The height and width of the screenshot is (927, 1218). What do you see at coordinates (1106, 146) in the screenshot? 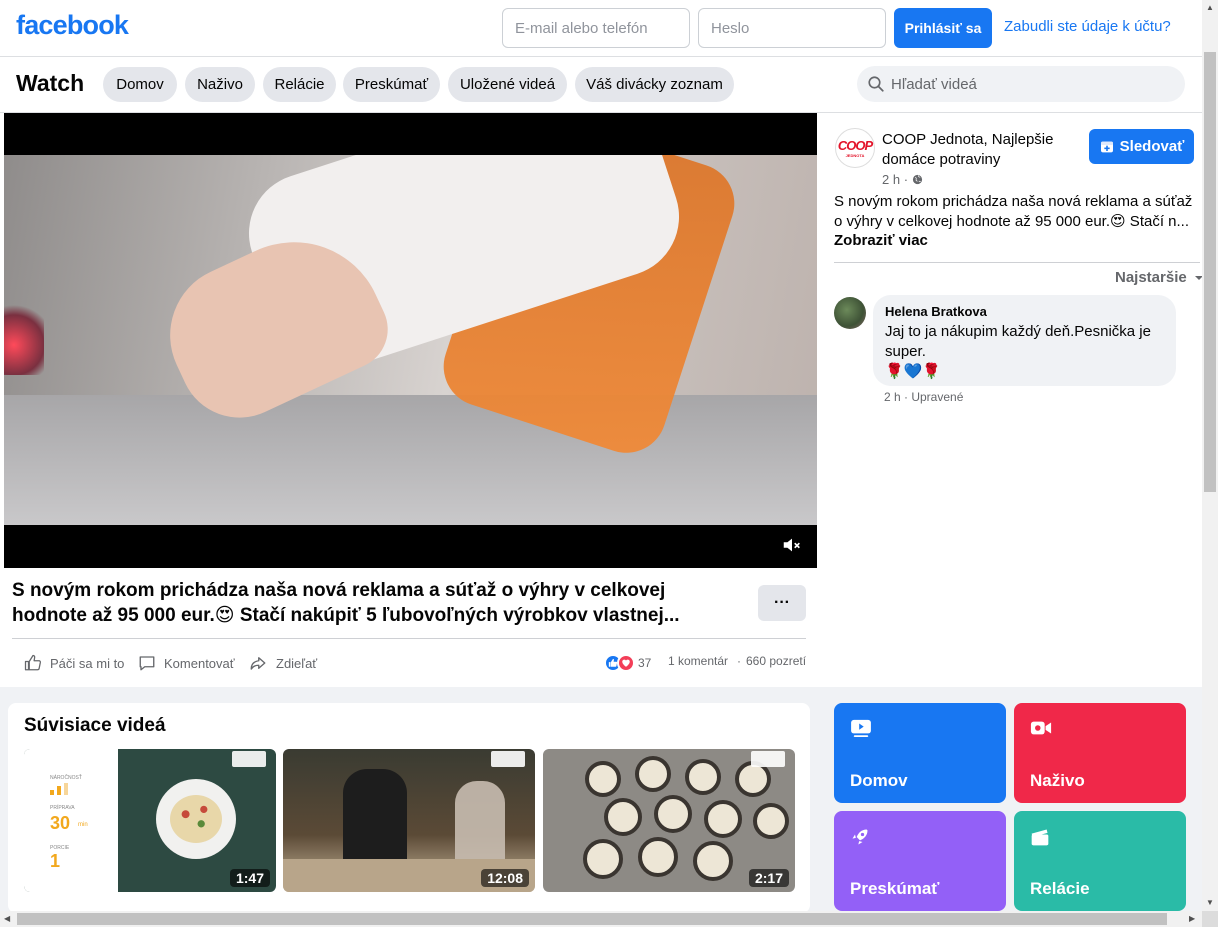
I see `follow-icon` at bounding box center [1106, 146].